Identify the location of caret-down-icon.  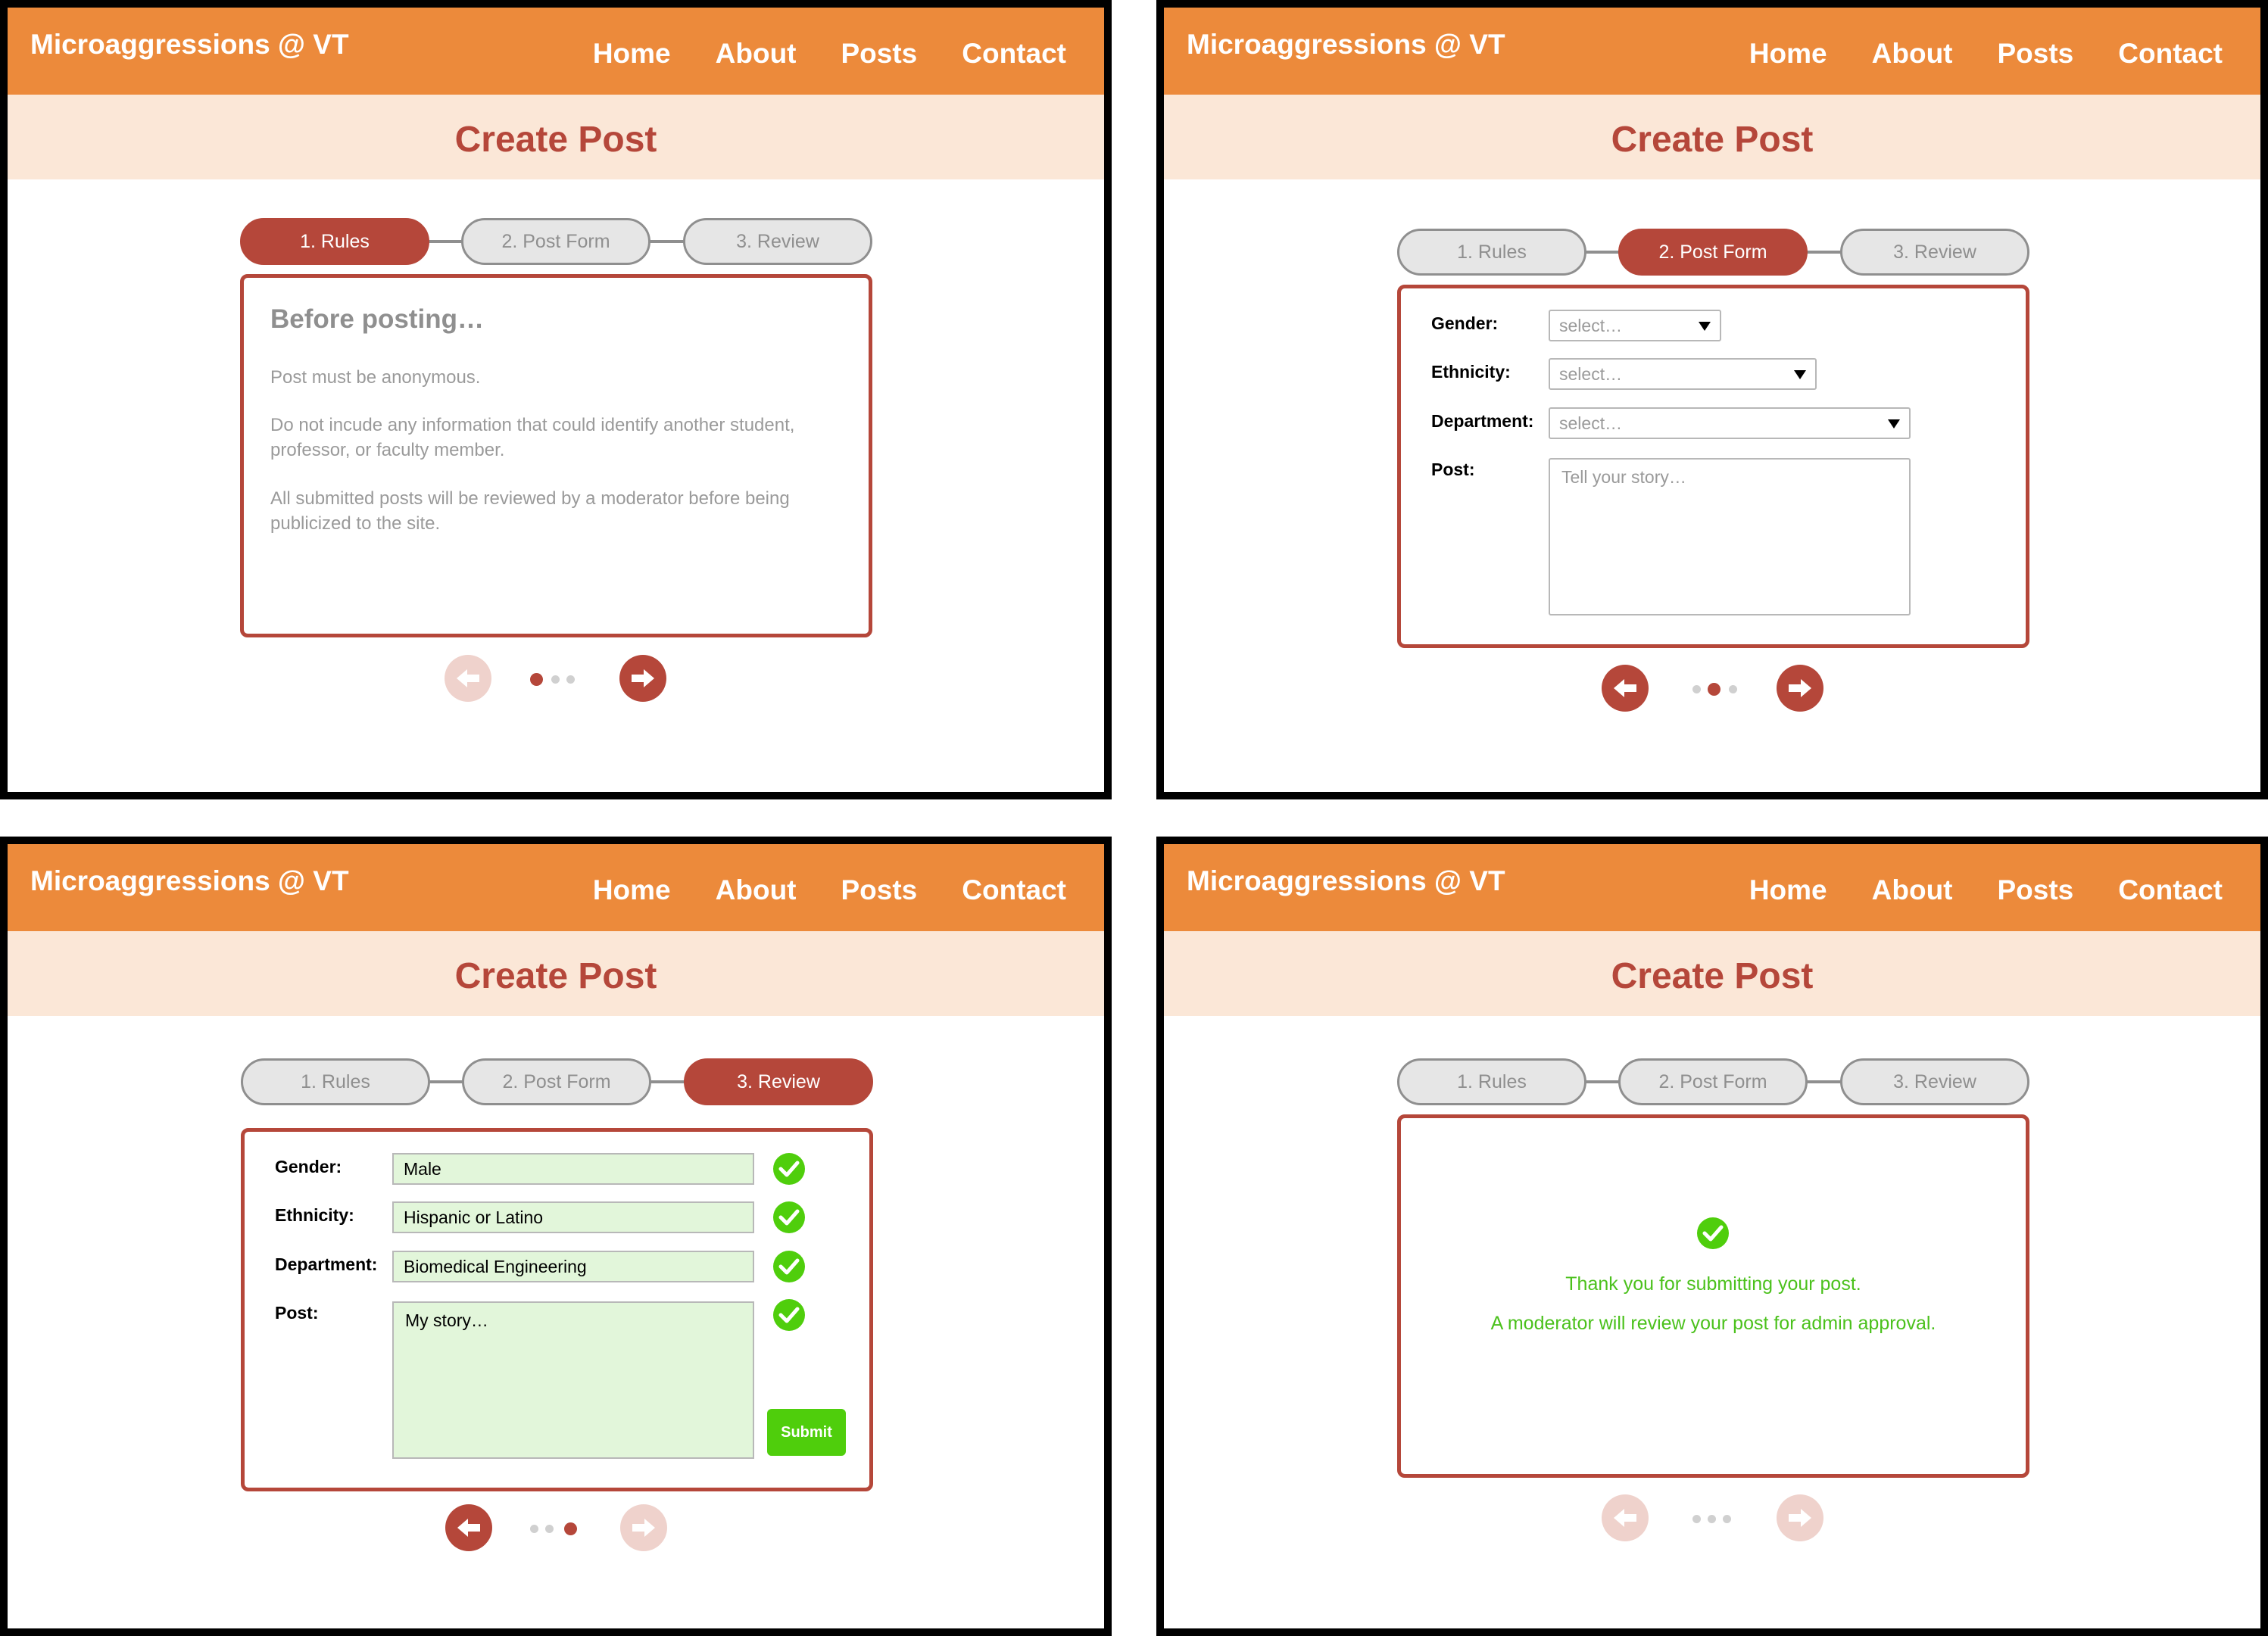
(1800, 374).